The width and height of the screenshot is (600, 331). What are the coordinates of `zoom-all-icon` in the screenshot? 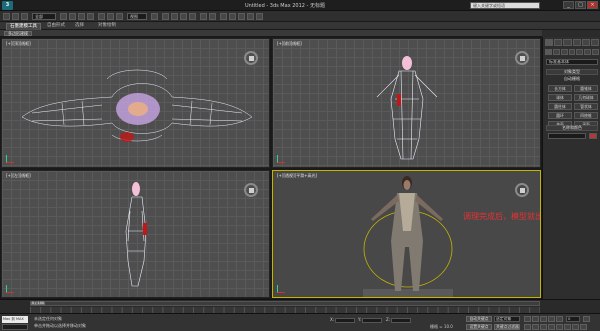 It's located at (535, 327).